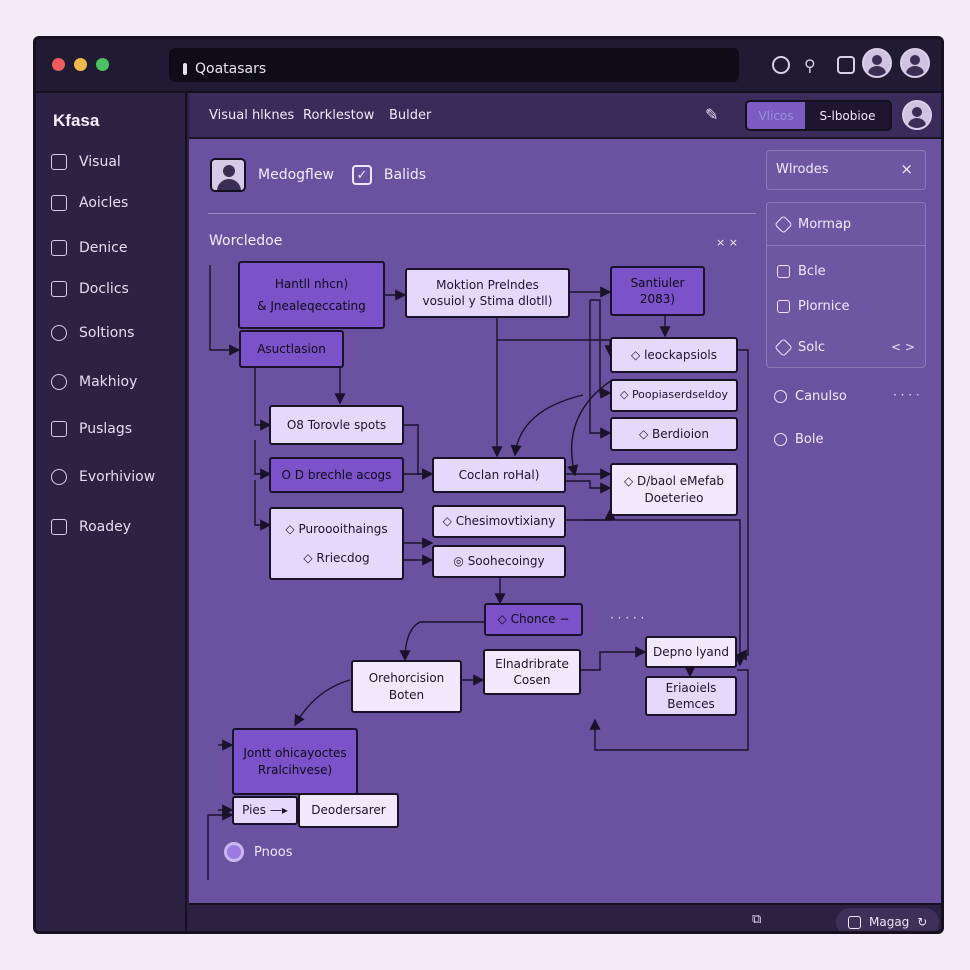 The width and height of the screenshot is (970, 970). Describe the element at coordinates (801, 271) in the screenshot. I see `panel-item-bcle: Bcle` at that location.